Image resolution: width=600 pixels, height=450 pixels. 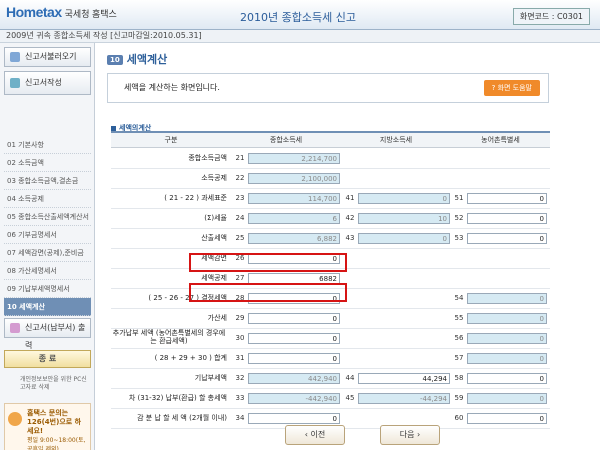 What do you see at coordinates (47, 271) in the screenshot?
I see `nav-item: 08 가산세명세서` at bounding box center [47, 271].